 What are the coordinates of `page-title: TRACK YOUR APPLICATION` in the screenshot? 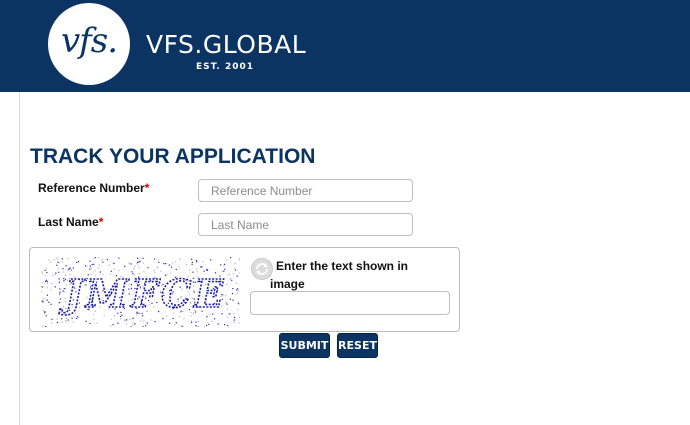 It's located at (173, 156).